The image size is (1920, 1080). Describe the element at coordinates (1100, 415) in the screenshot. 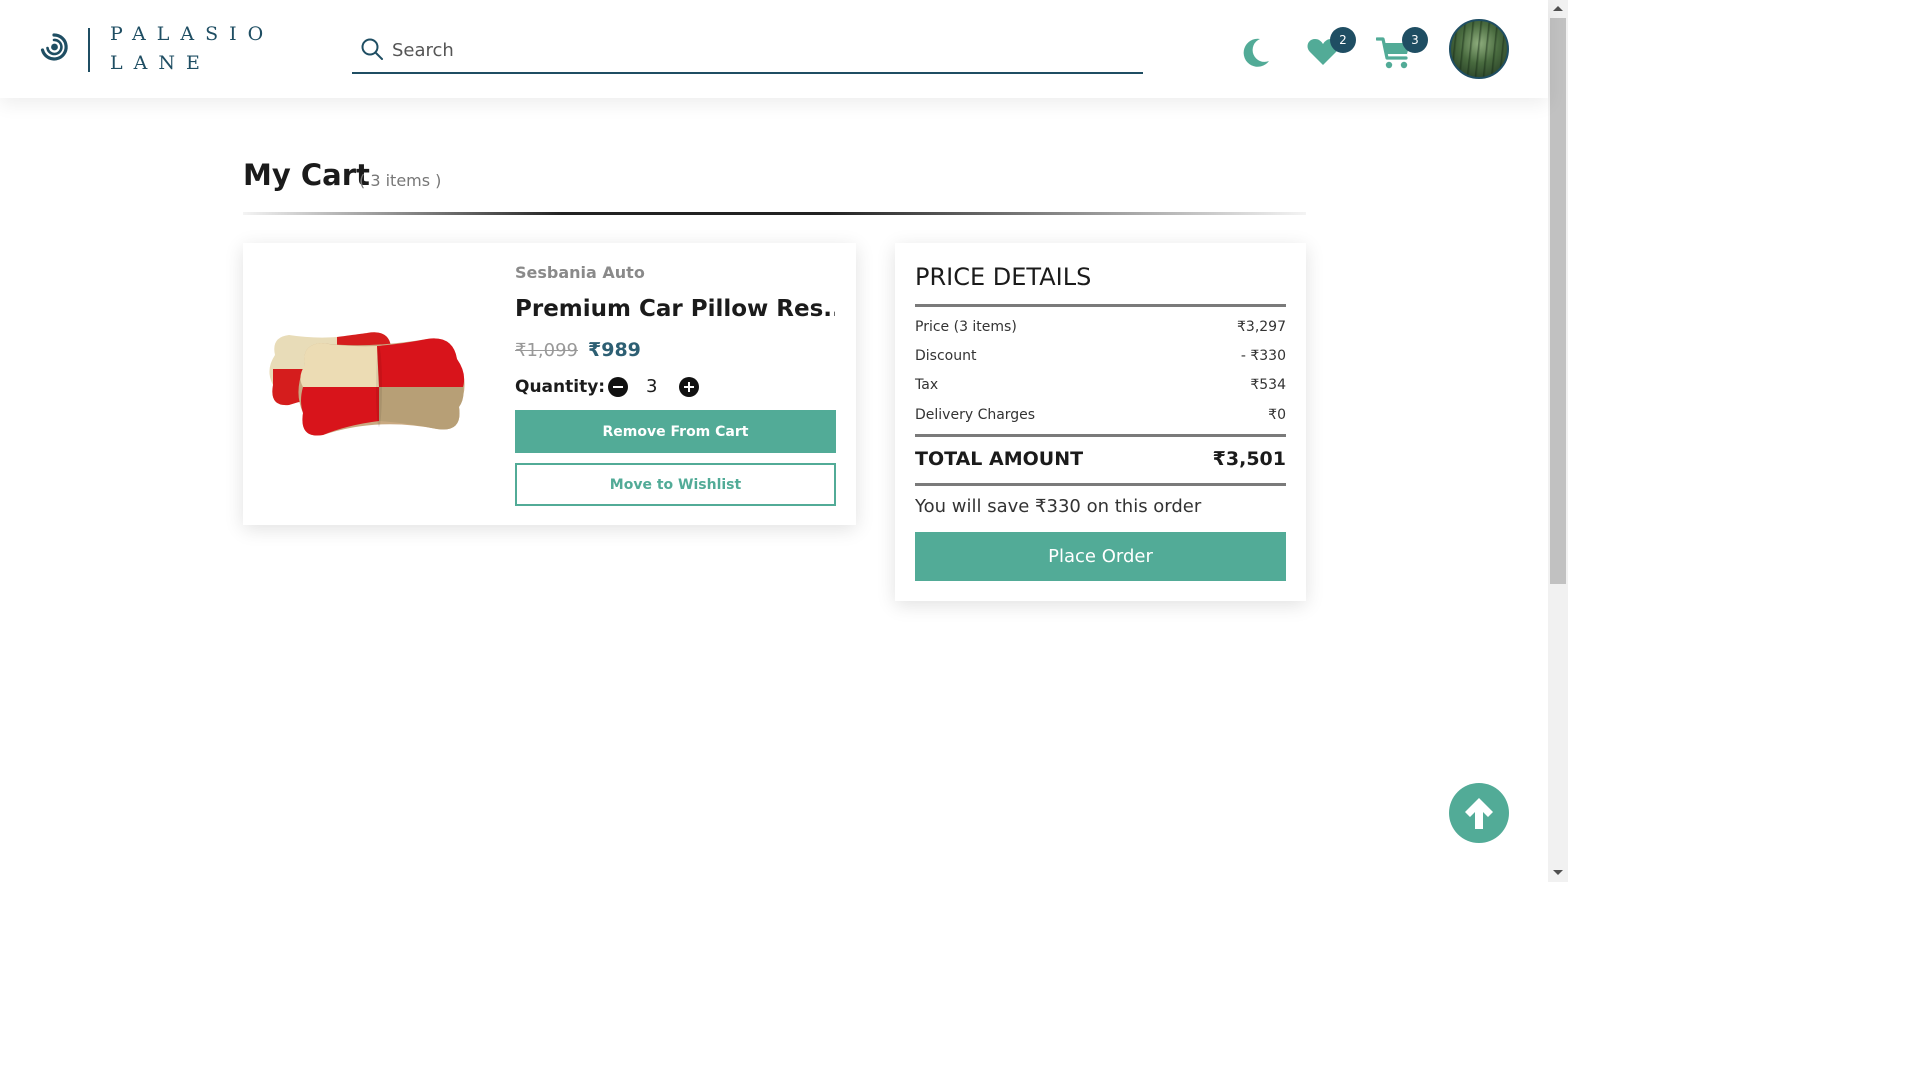

I see `delivery-row: Delivery Charges ₹0` at that location.